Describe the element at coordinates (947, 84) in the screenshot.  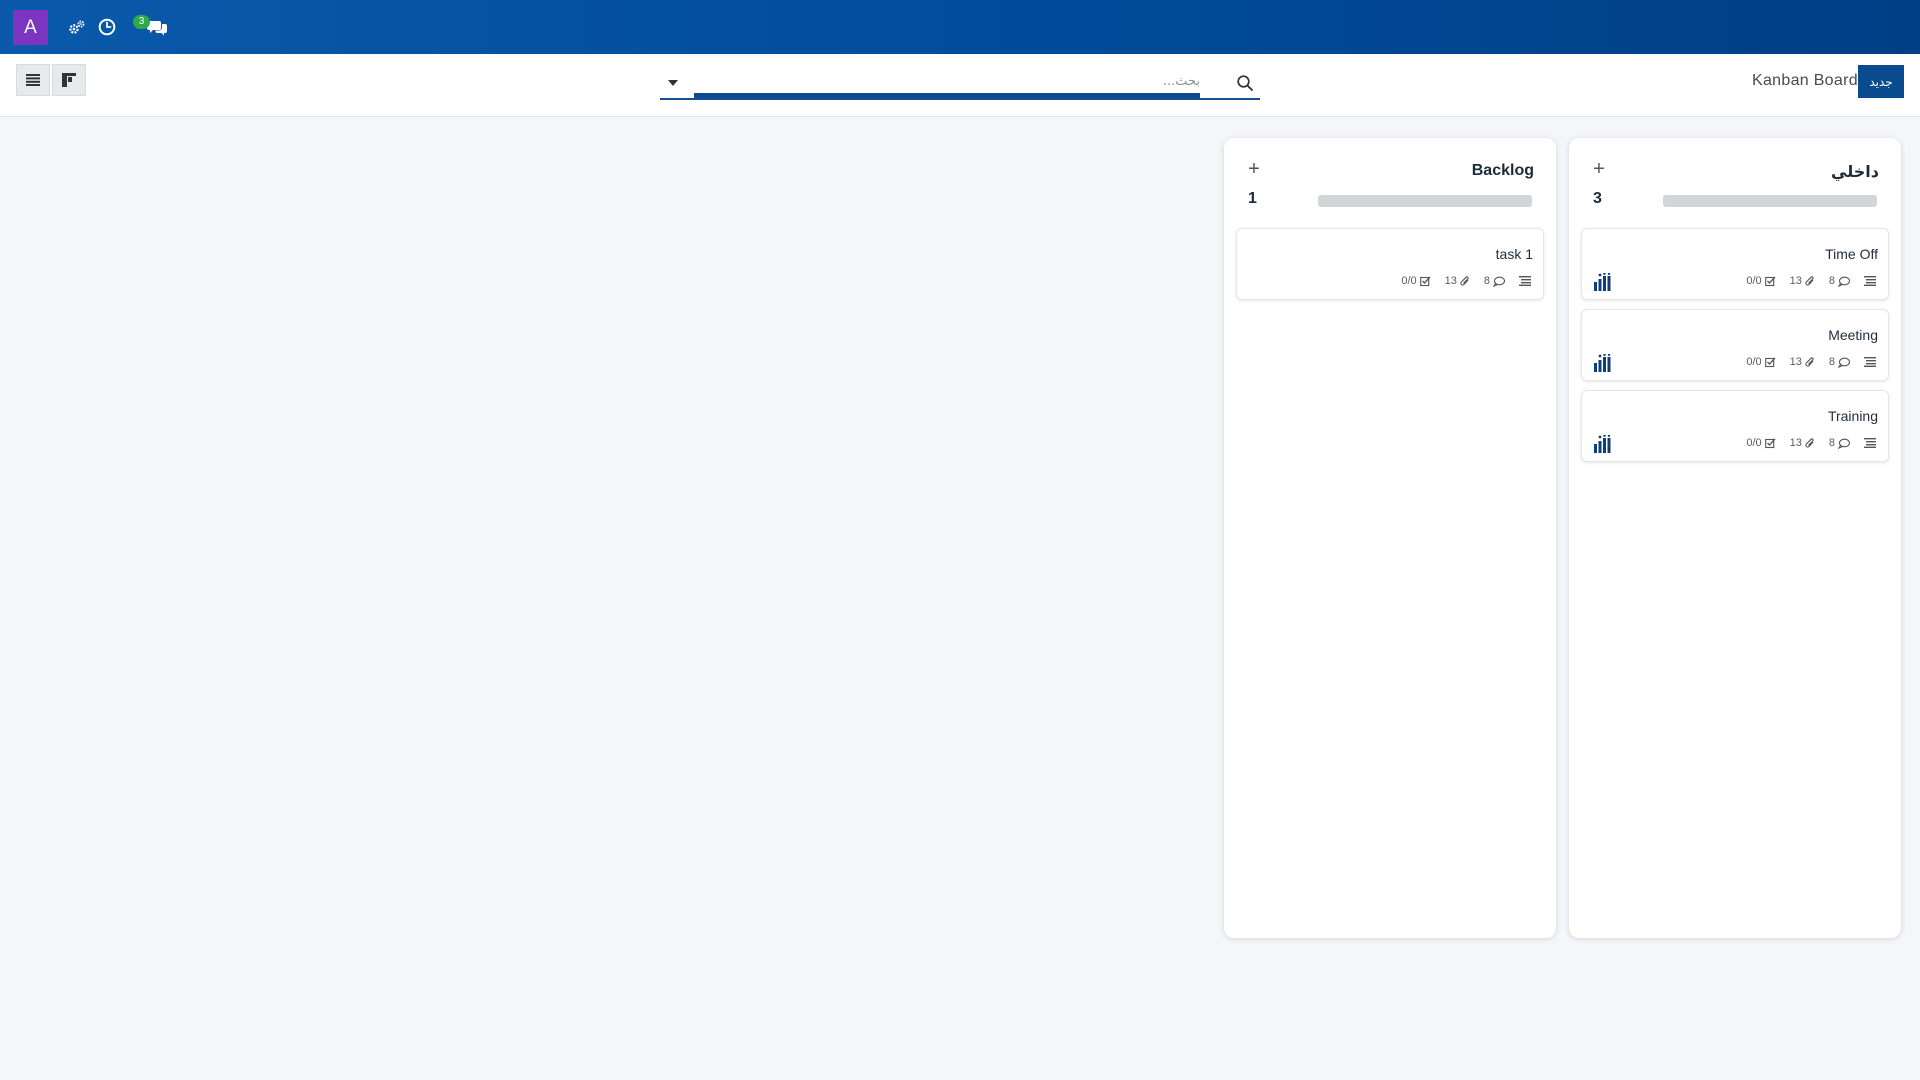
I see `search-input` at that location.